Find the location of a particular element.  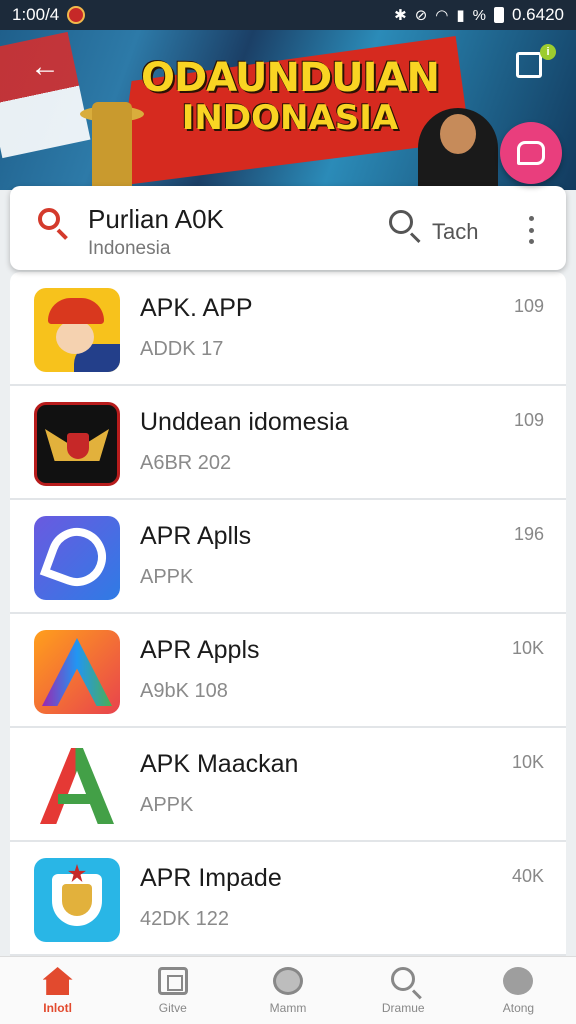

banner-title-line2: INDONASIA is located at coordinates (290, 118).